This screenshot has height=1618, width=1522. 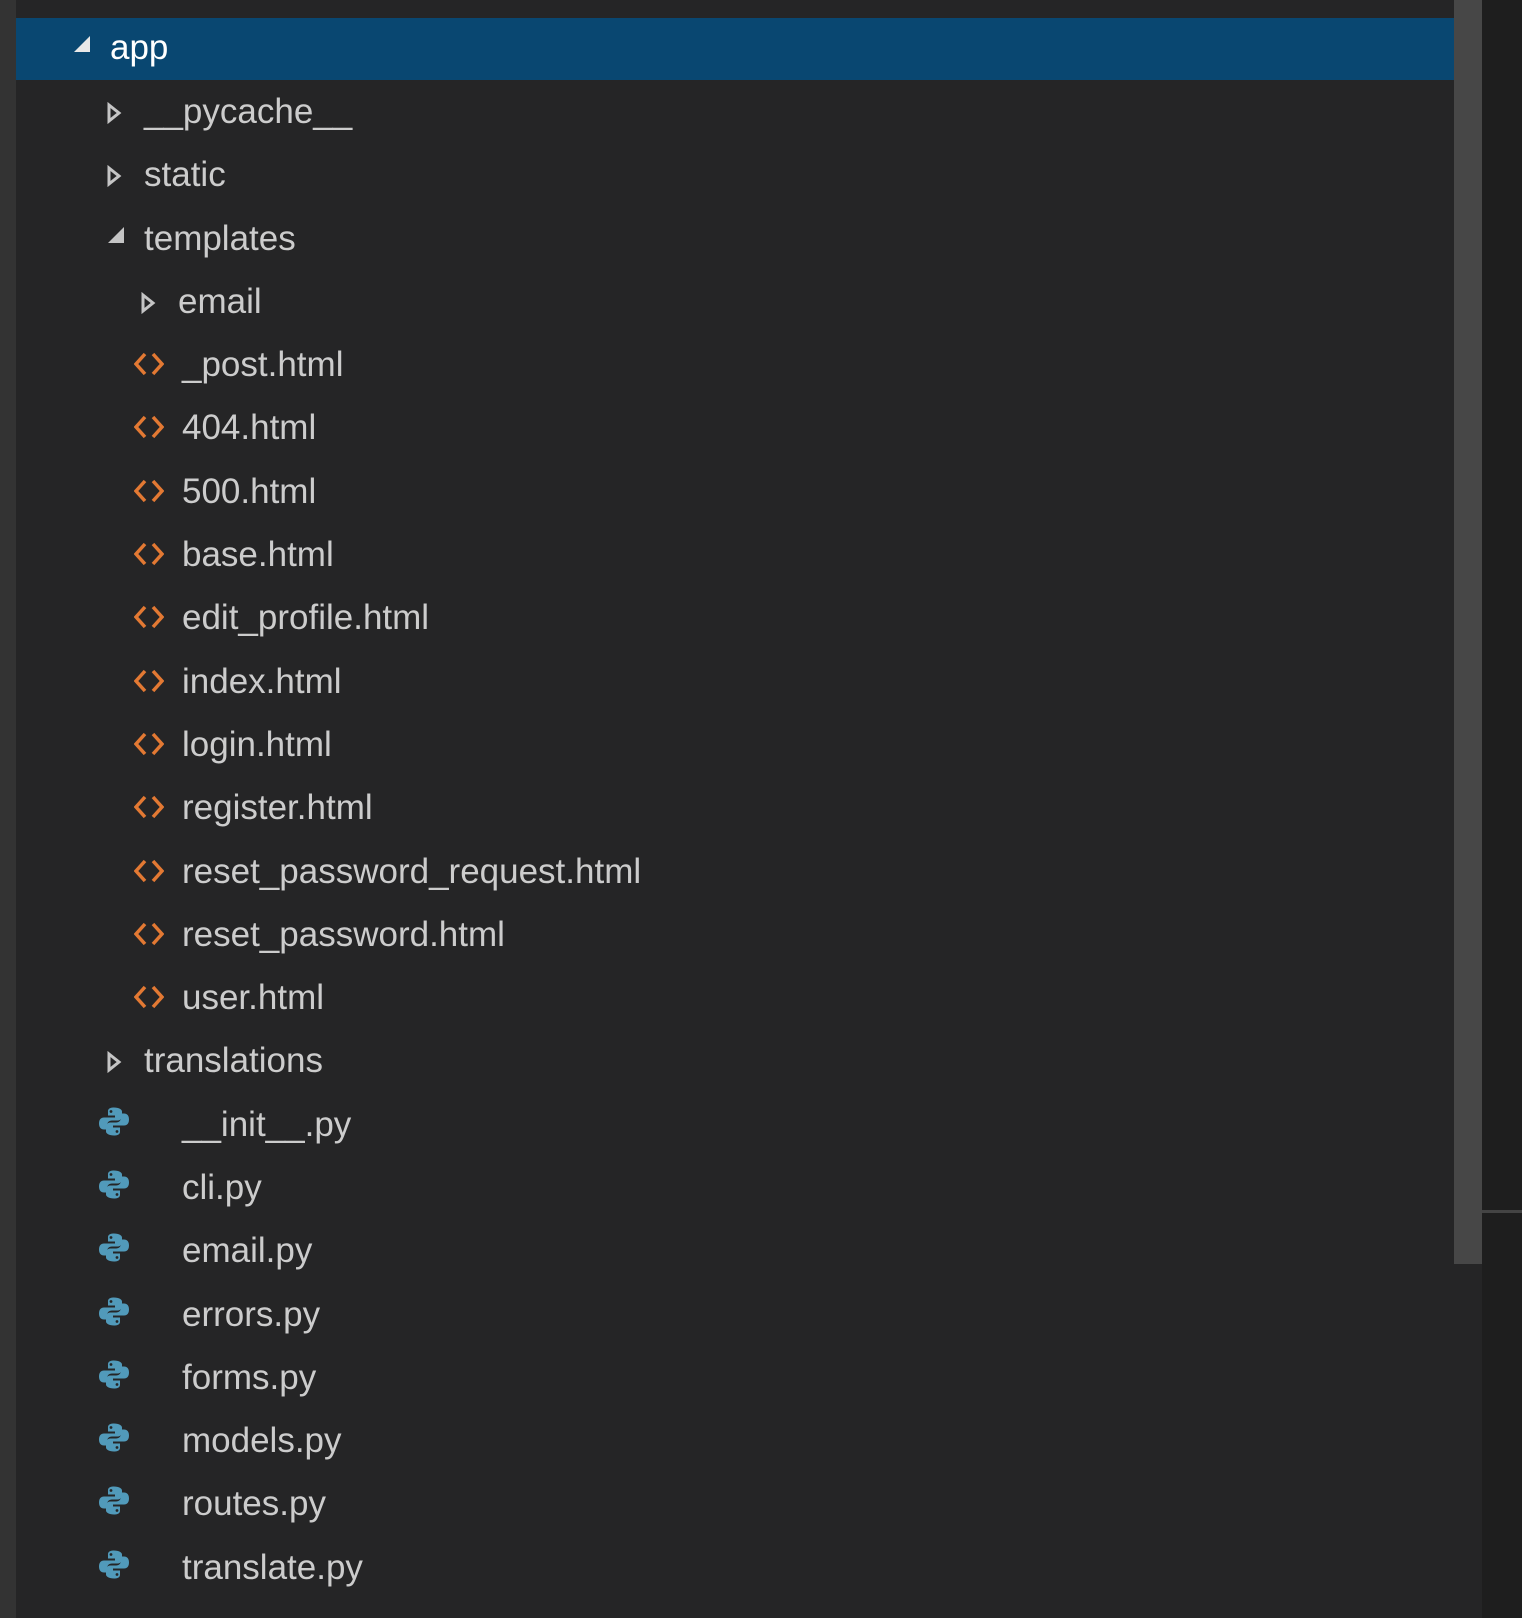 I want to click on tree-file-init-py: __init__.py, so click(x=749, y=1125).